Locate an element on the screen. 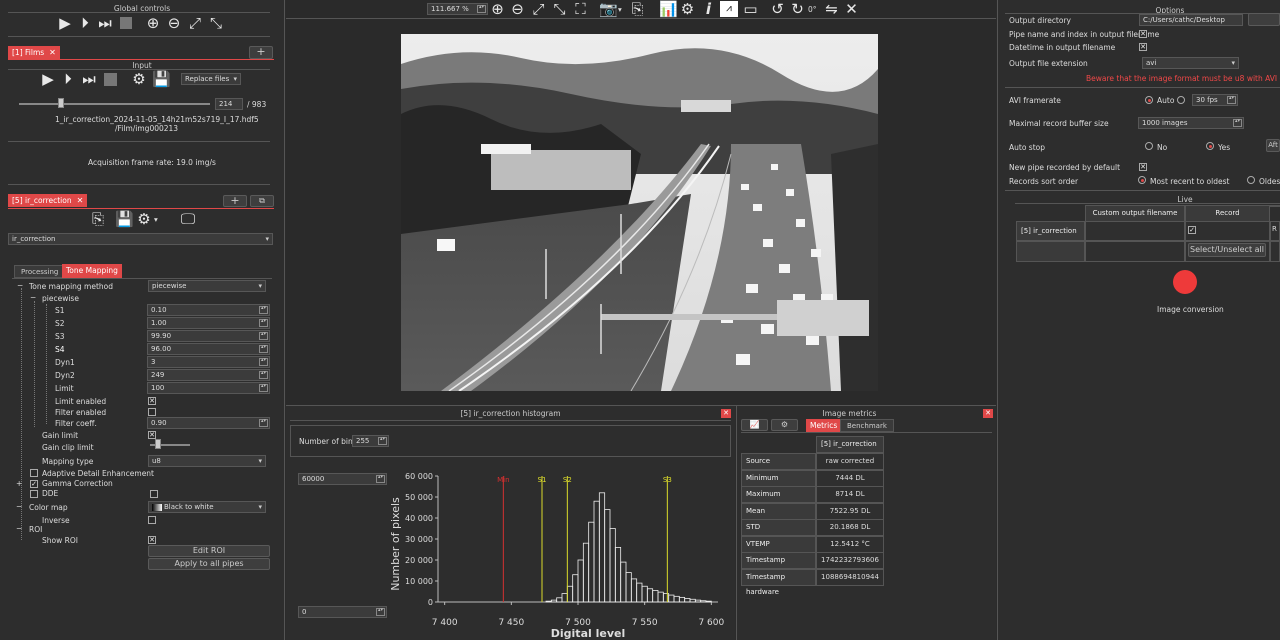 This screenshot has width=1280, height=640. fps-radio is located at coordinates (1181, 100).